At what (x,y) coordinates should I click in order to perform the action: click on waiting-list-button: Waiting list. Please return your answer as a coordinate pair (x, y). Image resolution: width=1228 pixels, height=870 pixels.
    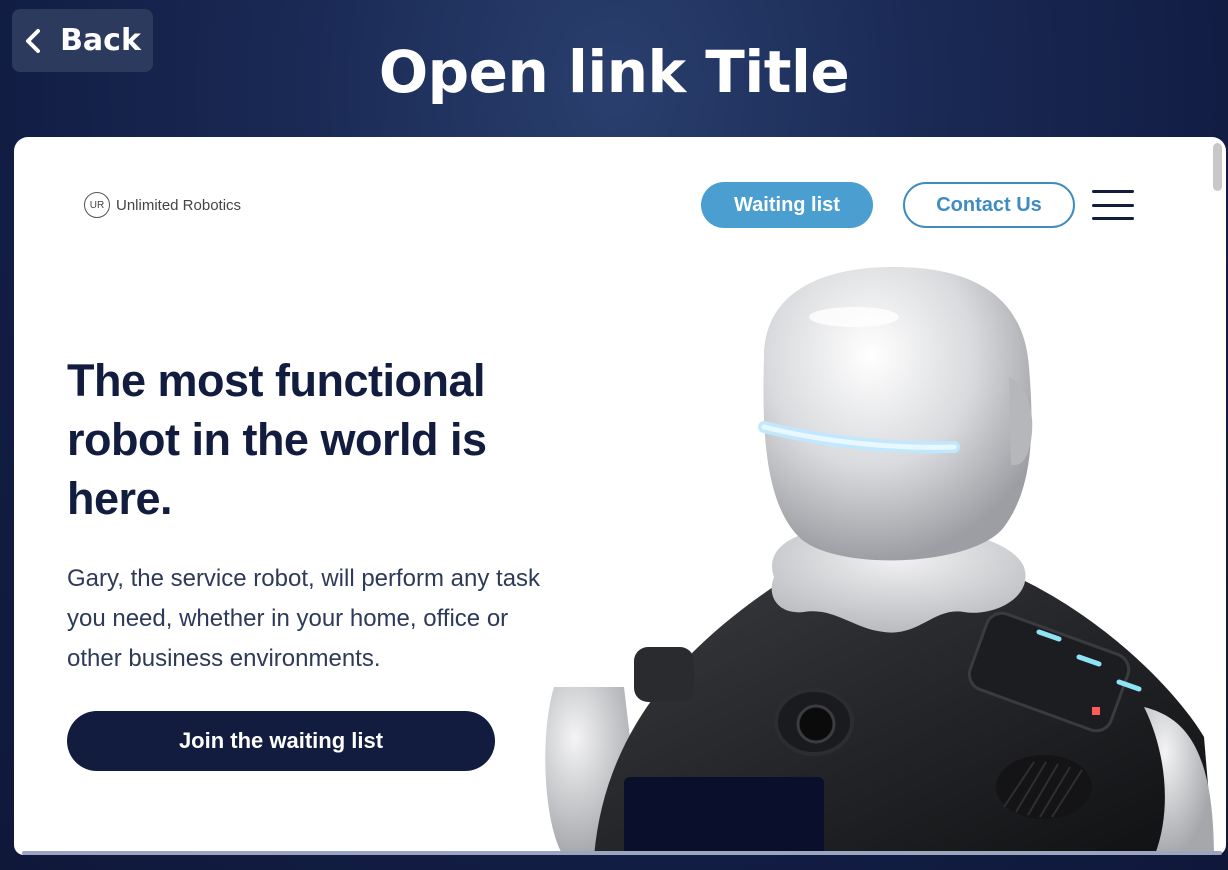
    Looking at the image, I should click on (787, 205).